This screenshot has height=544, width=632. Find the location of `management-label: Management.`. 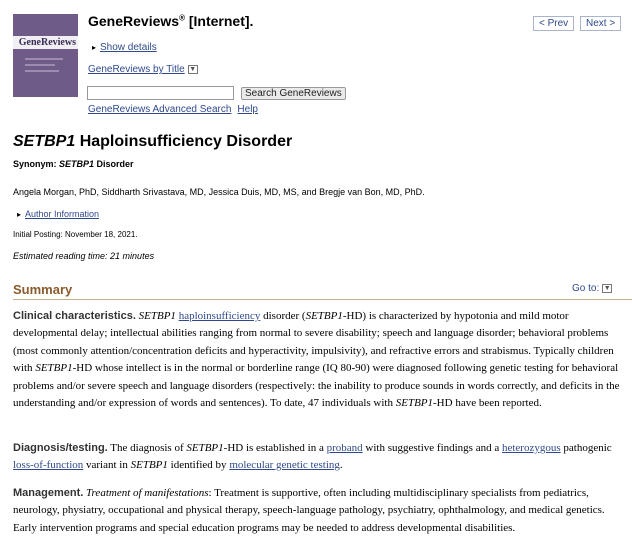

management-label: Management. is located at coordinates (48, 493).